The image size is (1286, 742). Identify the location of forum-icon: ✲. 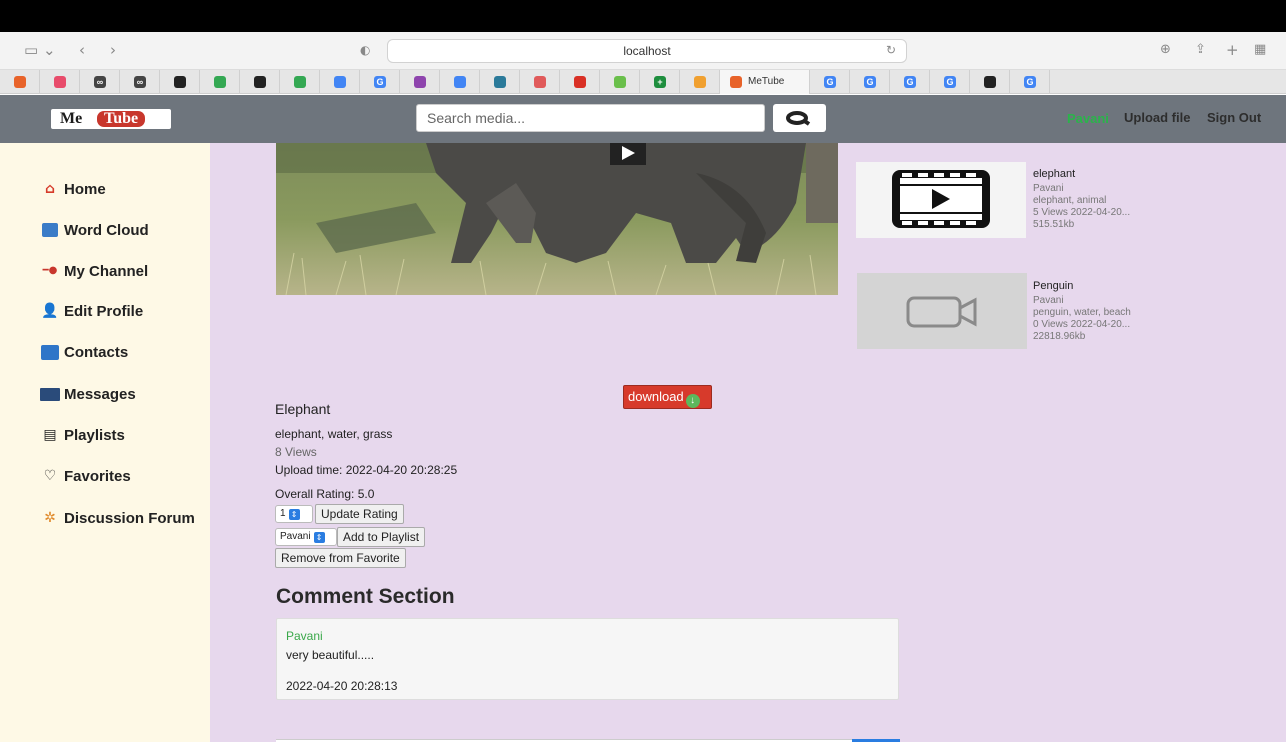
(50, 518).